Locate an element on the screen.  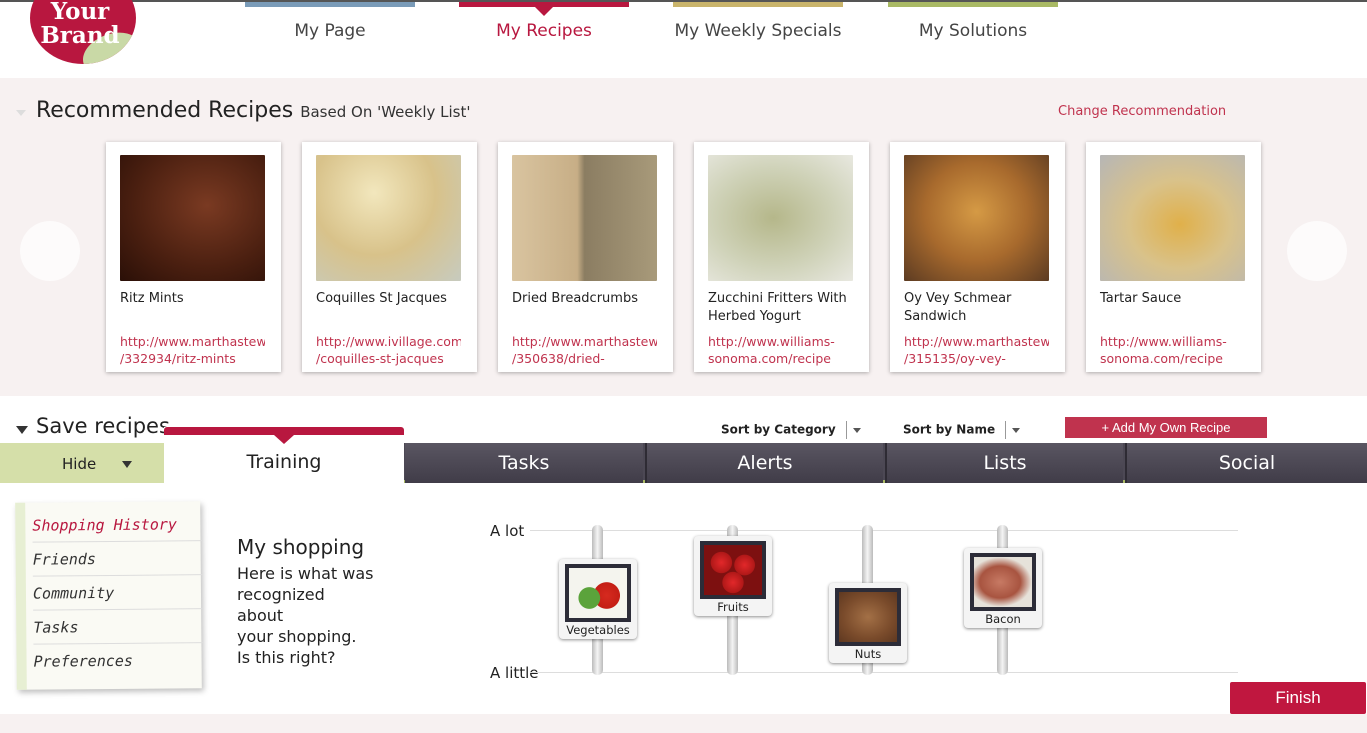
save-collapse-caret-icon is located at coordinates (22, 430).